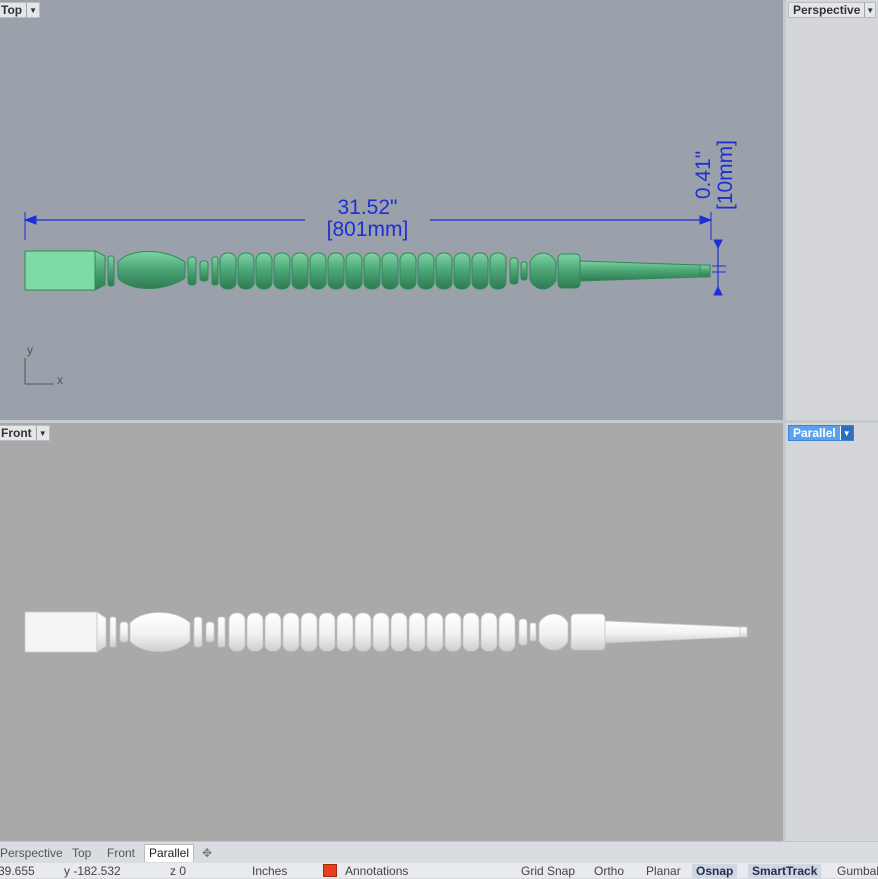 The width and height of the screenshot is (878, 879). I want to click on viewport-label-perspective: Perspective ▼, so click(832, 10).